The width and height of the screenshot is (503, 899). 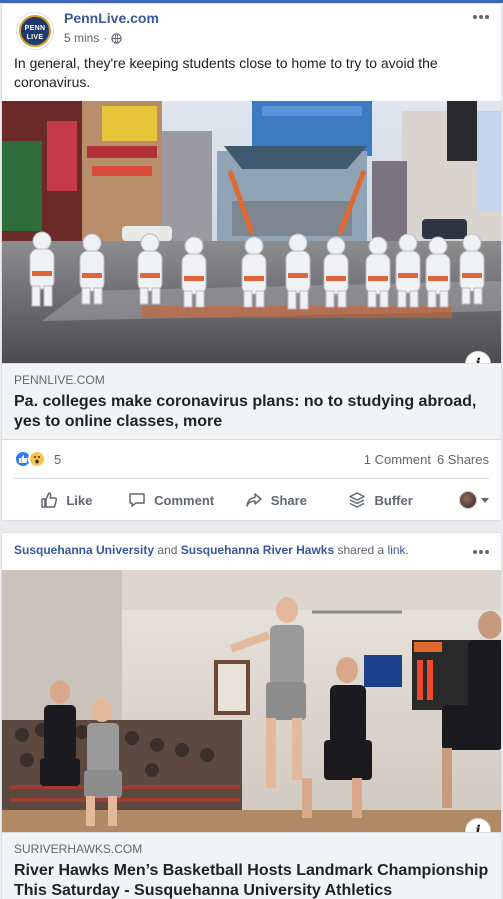 I want to click on action-bar: Like Comment Share Buffer, so click(x=251, y=500).